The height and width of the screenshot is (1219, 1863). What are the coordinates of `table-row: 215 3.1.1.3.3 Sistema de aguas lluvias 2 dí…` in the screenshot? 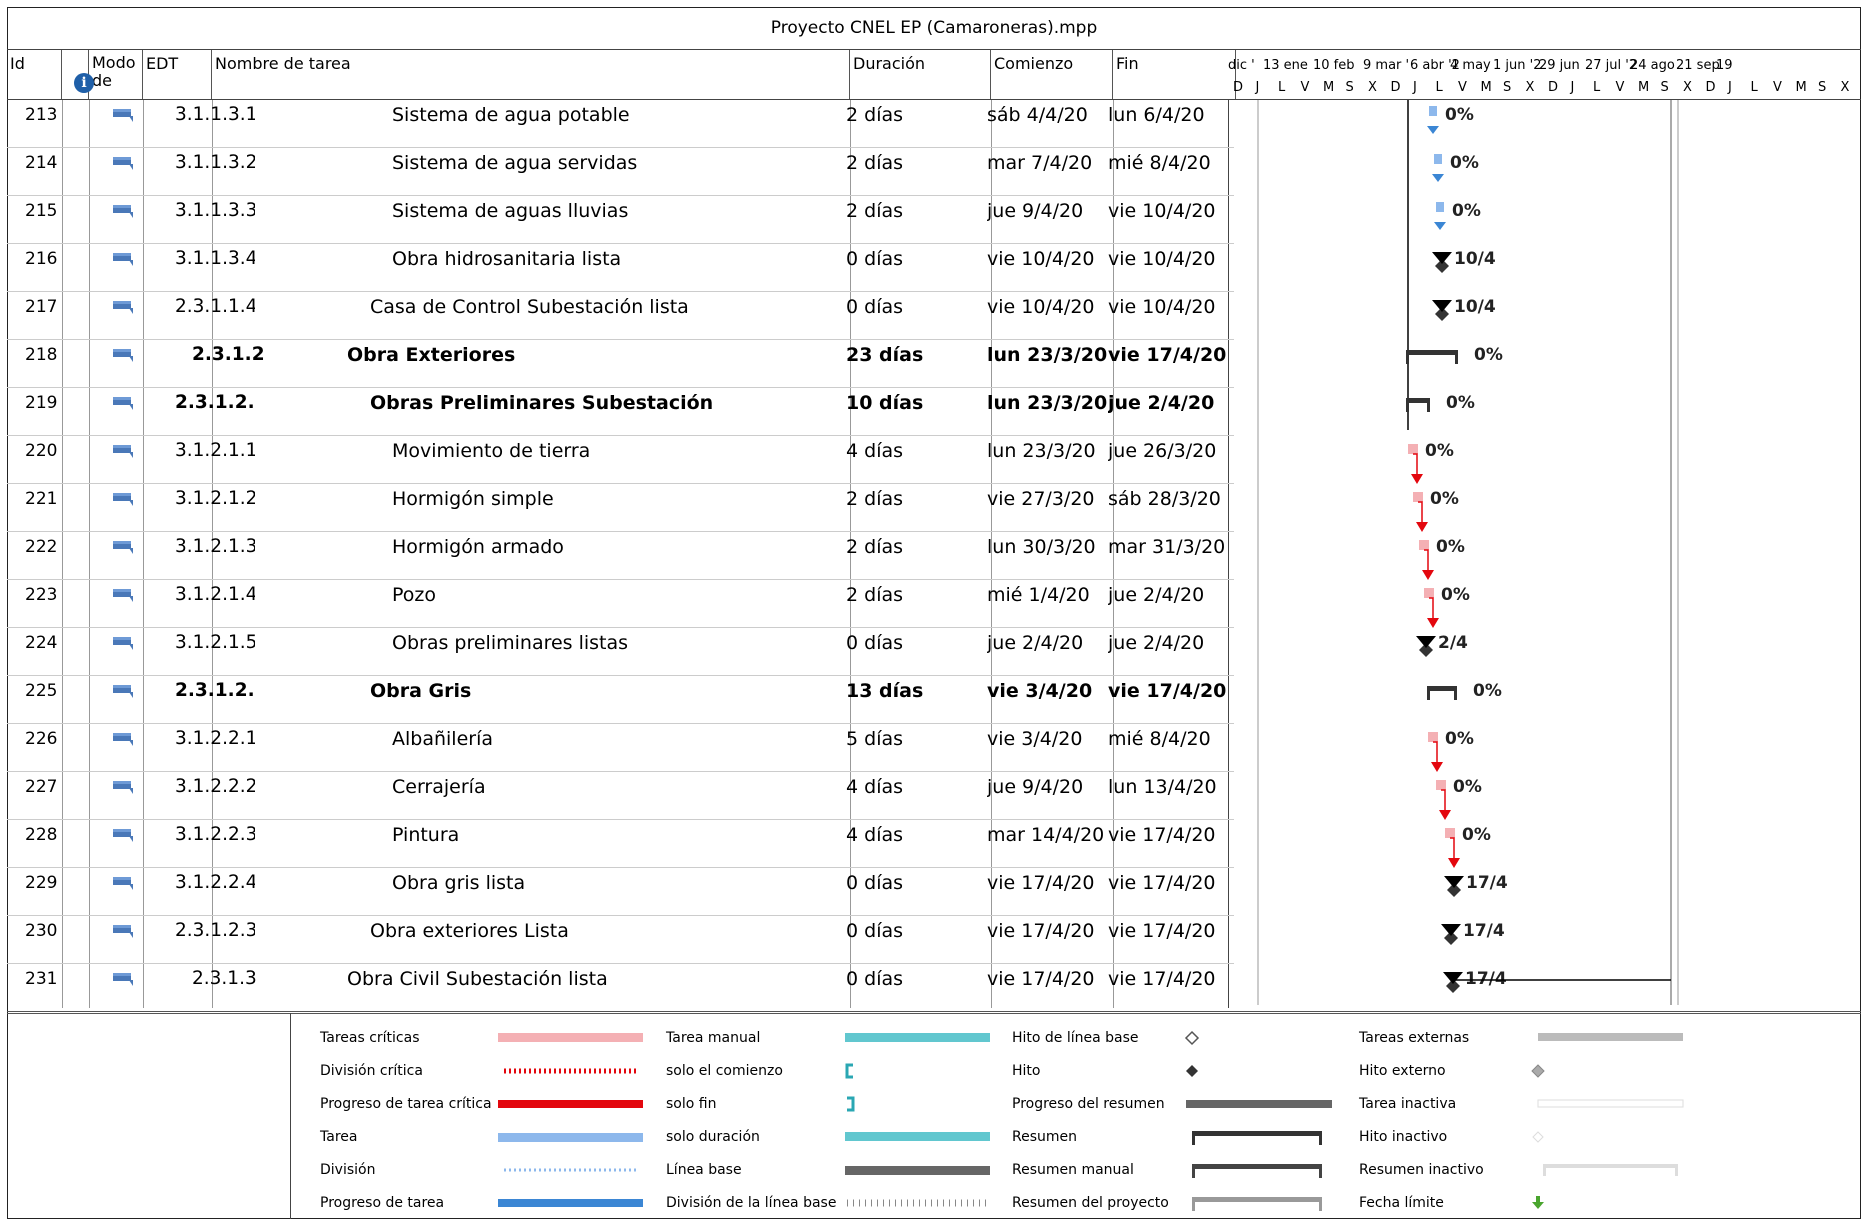 It's located at (620, 220).